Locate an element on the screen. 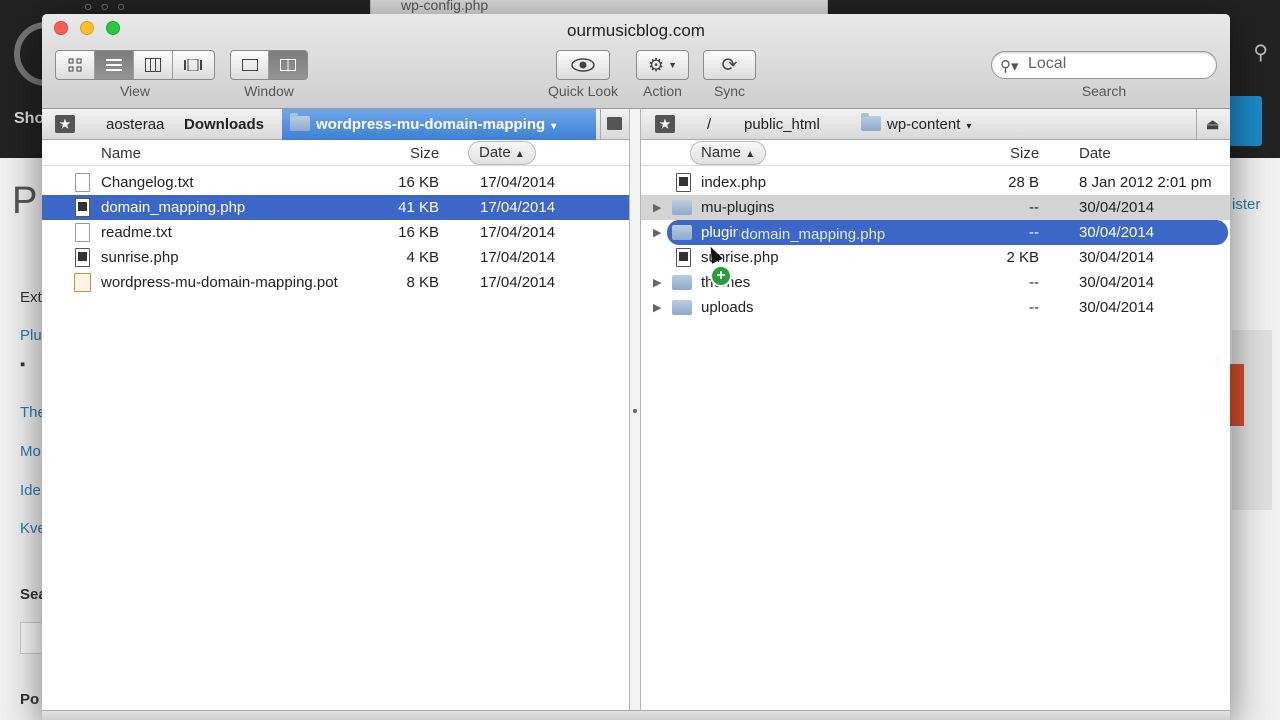  breadcrumb-item: / is located at coordinates (714, 124).